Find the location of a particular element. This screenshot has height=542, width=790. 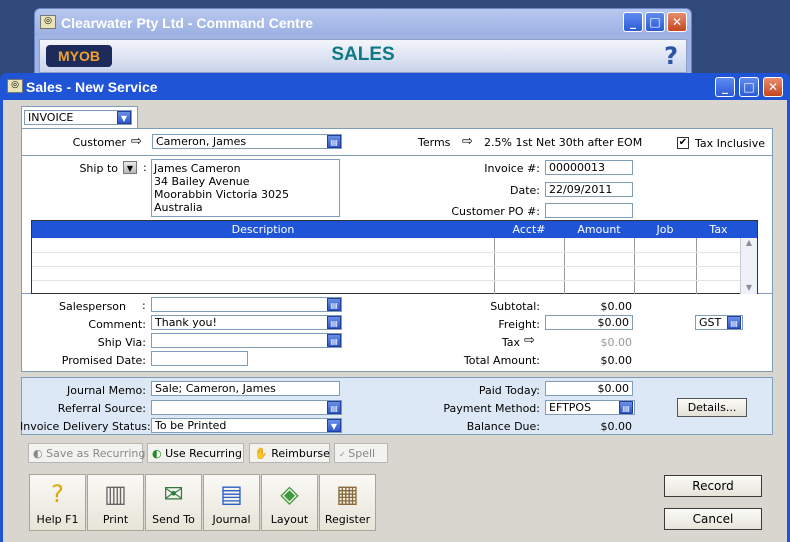

ship-via-field is located at coordinates (246, 340).